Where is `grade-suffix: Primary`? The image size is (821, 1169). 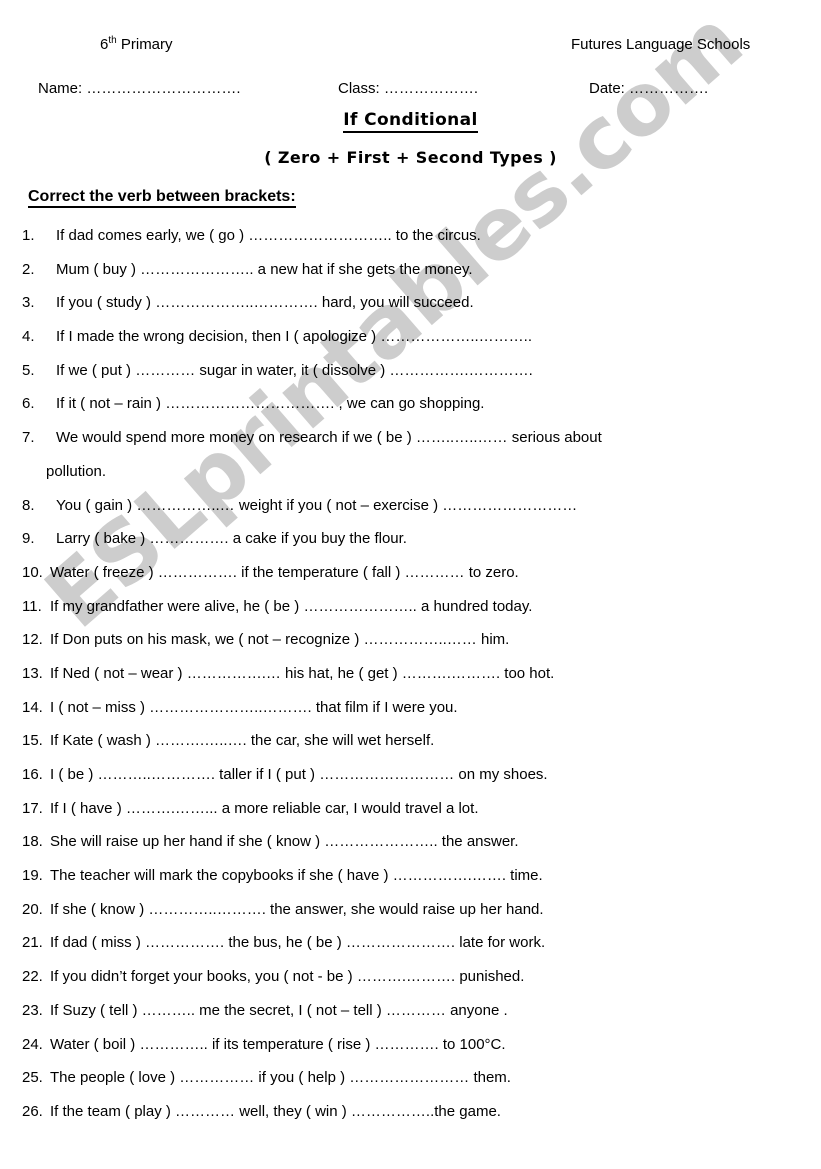 grade-suffix: Primary is located at coordinates (144, 44).